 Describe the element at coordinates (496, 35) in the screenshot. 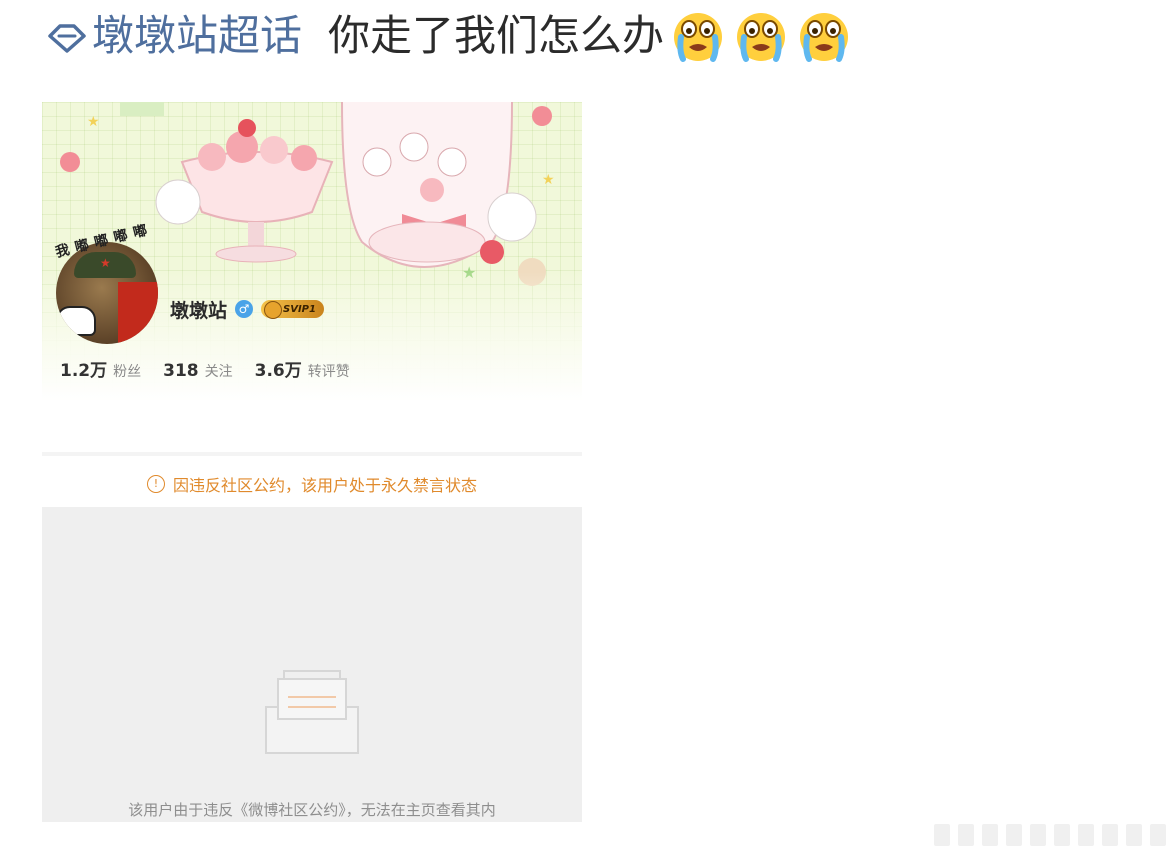

I see `post-text: 你走了我们怎么办` at that location.